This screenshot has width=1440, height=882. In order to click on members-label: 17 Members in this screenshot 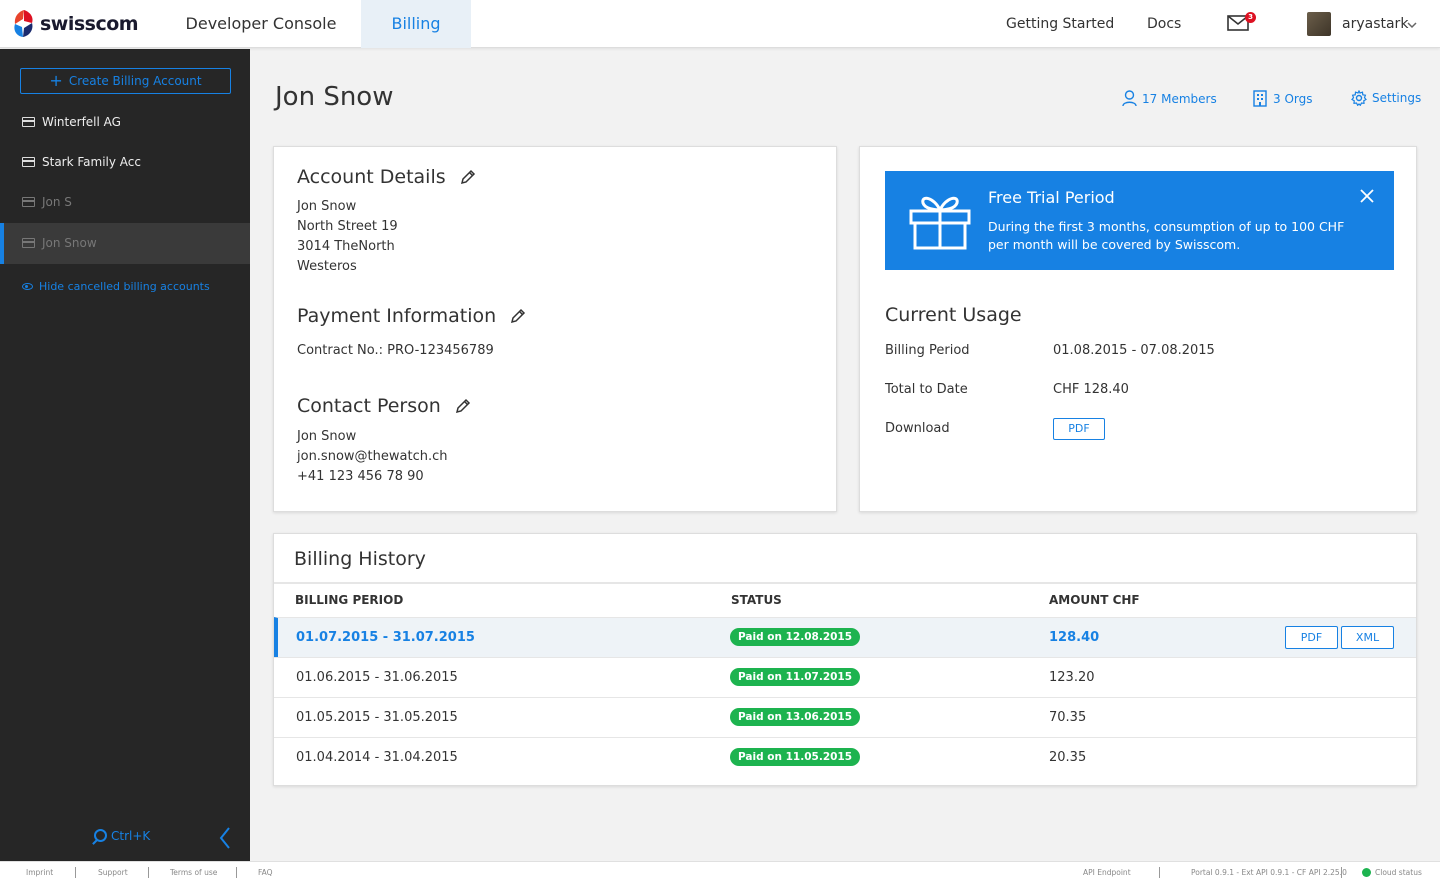, I will do `click(1179, 98)`.